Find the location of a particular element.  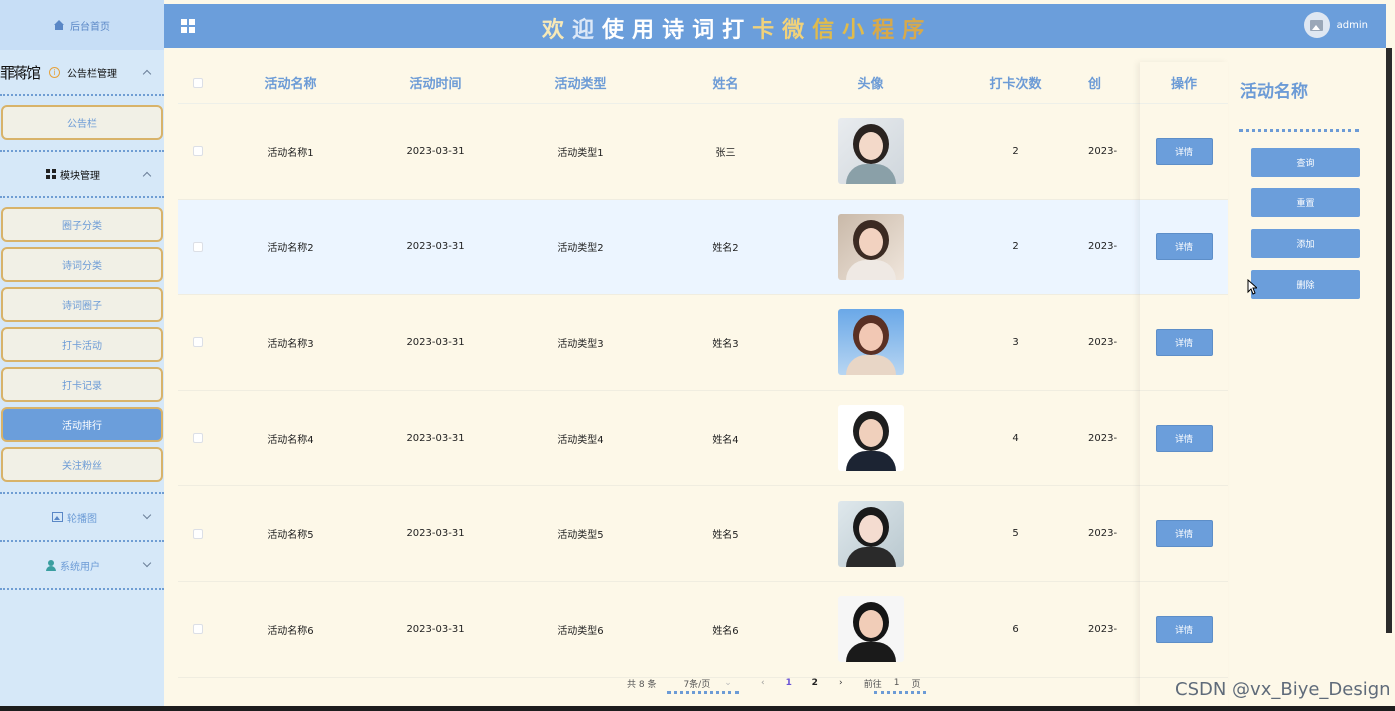

submenu-modules: 圈子分类 诗词分类 诗词圈子 打卡活动 打卡记录 活动排行 关注粉丝 is located at coordinates (82, 342).